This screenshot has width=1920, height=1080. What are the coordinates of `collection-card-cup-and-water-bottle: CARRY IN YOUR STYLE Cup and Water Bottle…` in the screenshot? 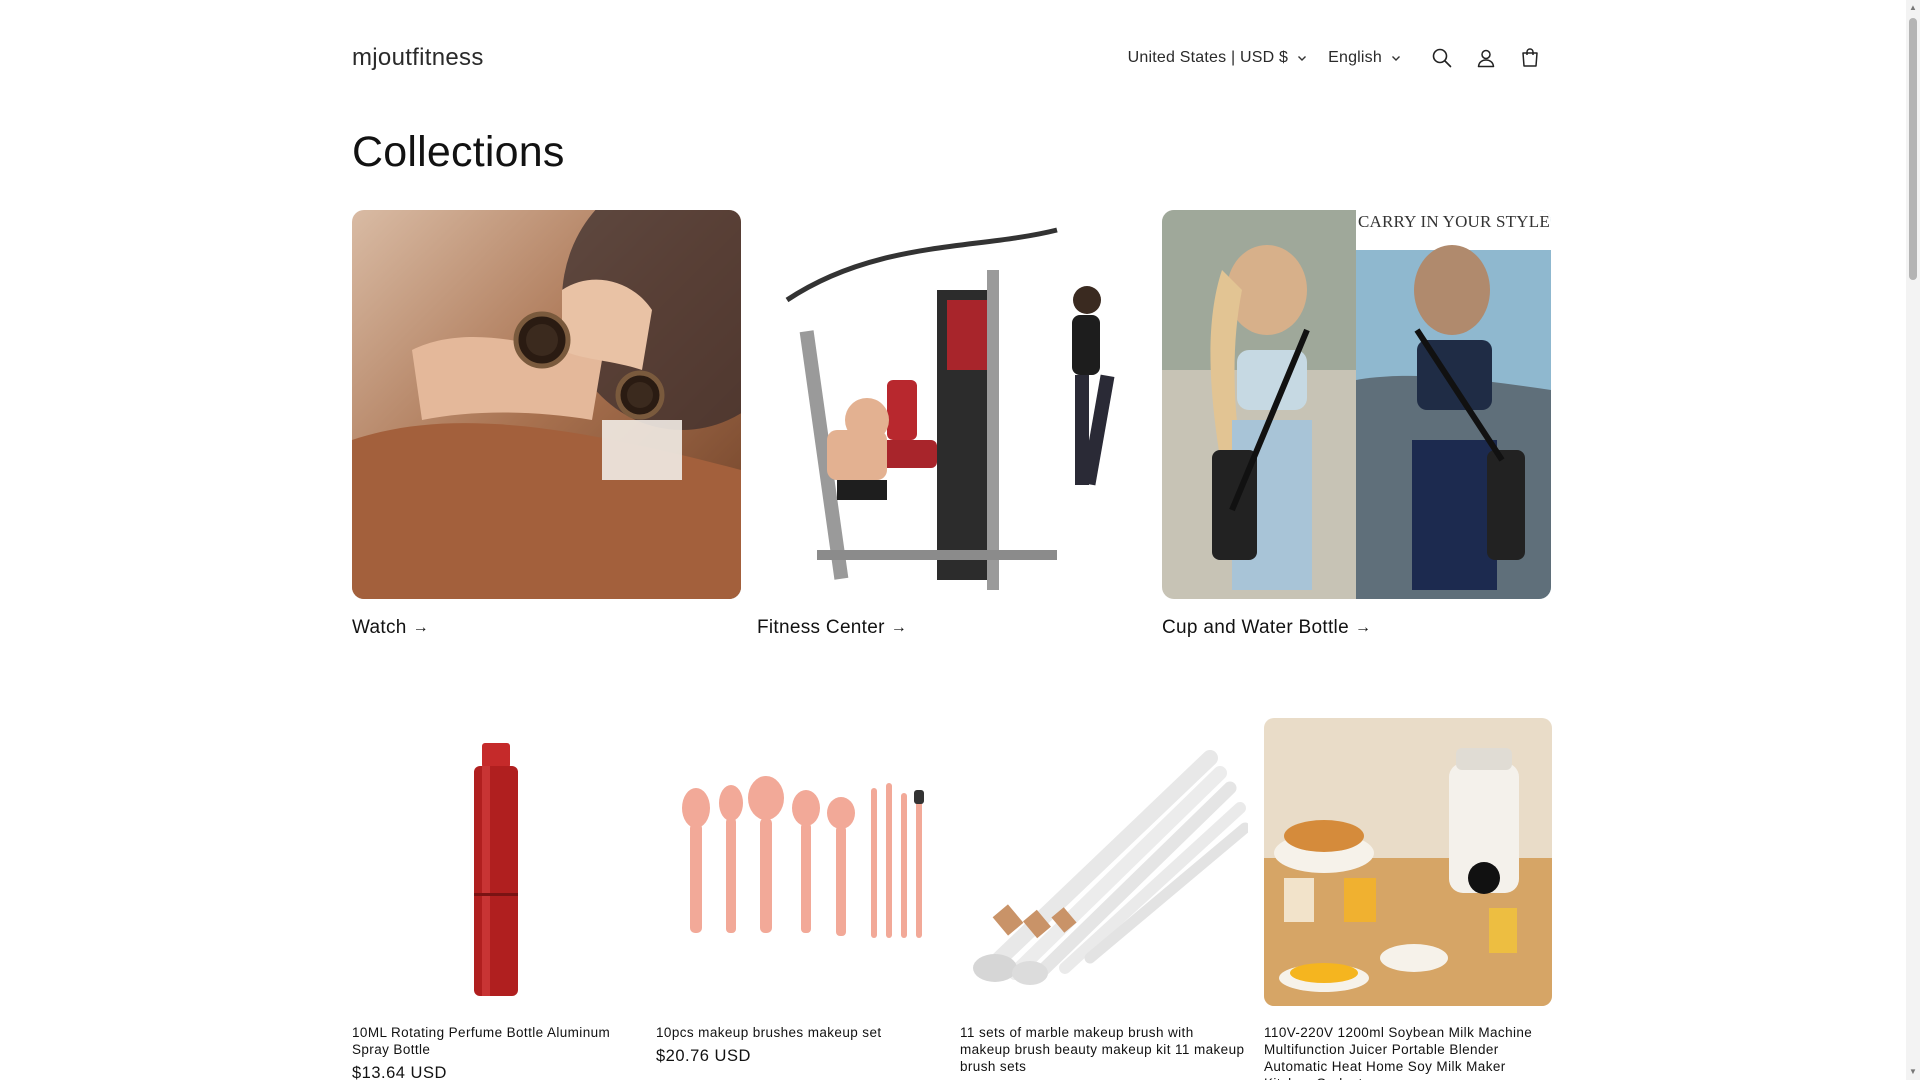 It's located at (1356, 424).